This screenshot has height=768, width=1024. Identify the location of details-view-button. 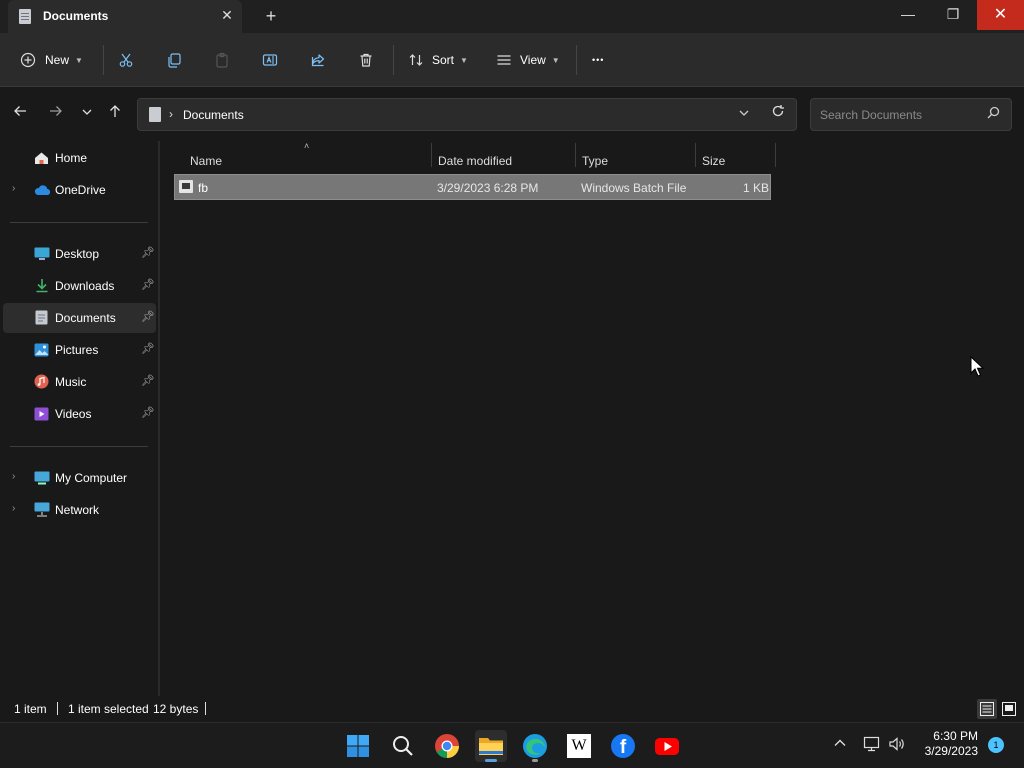
(987, 709).